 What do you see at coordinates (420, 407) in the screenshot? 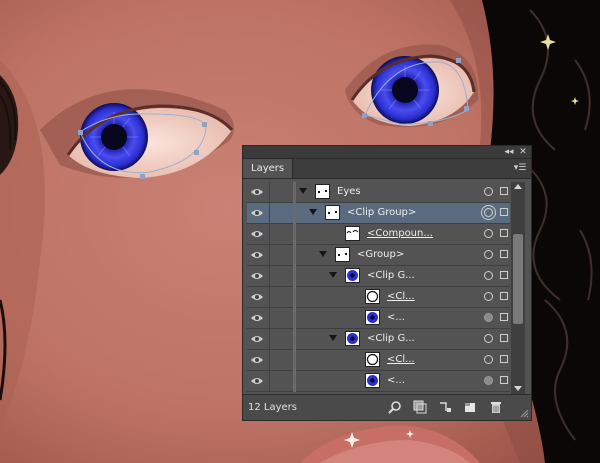
I see `make-clipping-mask-icon` at bounding box center [420, 407].